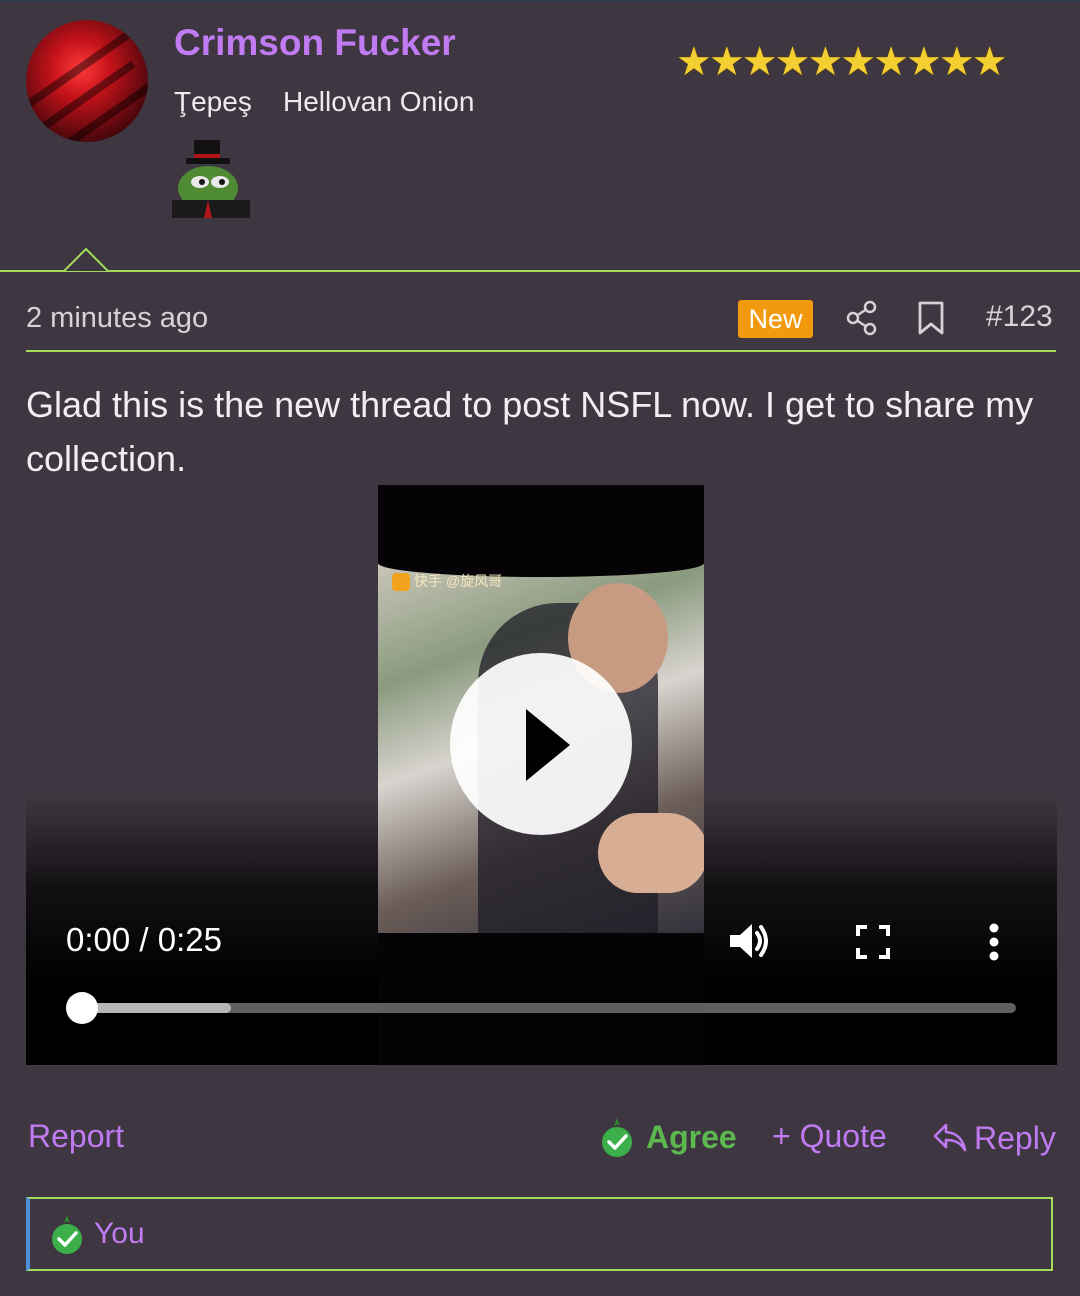  What do you see at coordinates (156, 1008) in the screenshot?
I see `video-buffer-bar` at bounding box center [156, 1008].